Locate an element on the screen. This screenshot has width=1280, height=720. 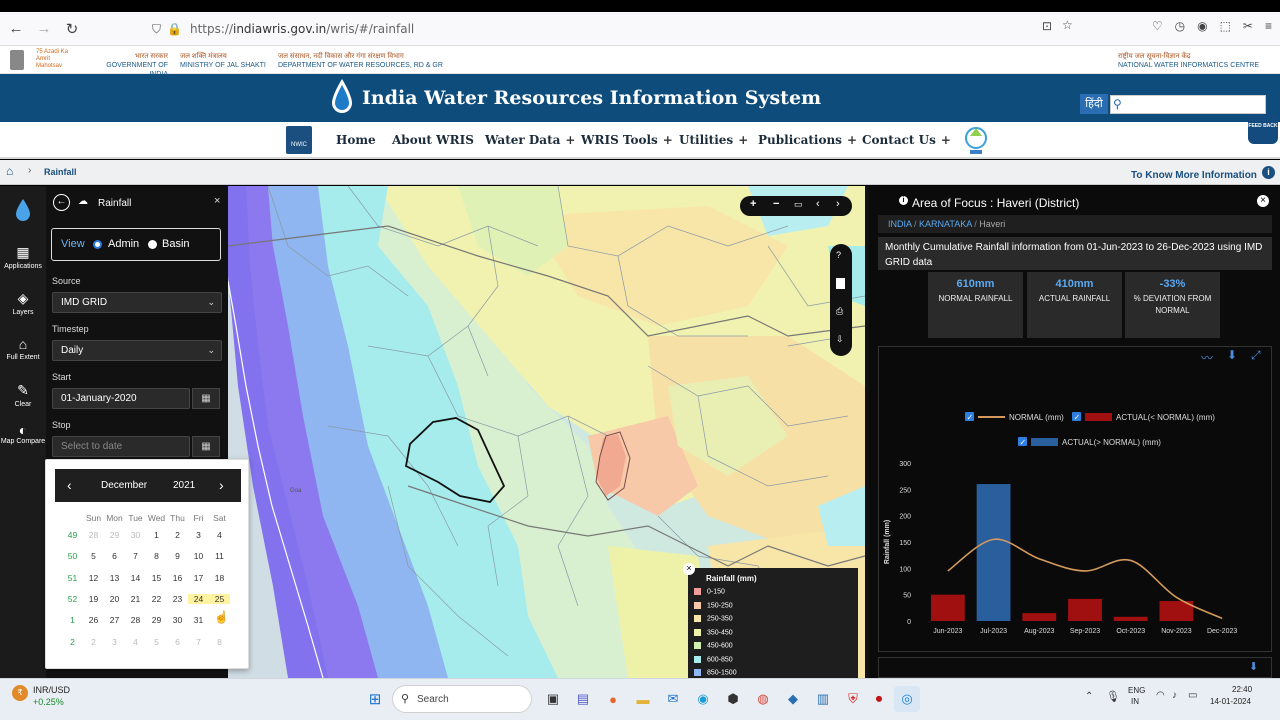
rail-full-extent: ⌂ Full Extent is located at coordinates (23, 348).